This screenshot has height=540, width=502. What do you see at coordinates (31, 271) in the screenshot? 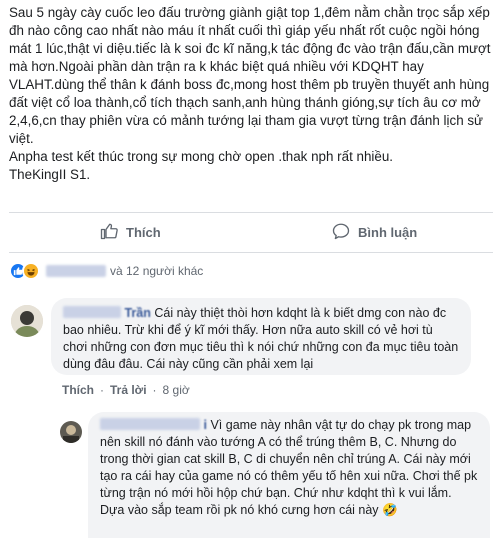
I see `haha-reaction-icon` at bounding box center [31, 271].